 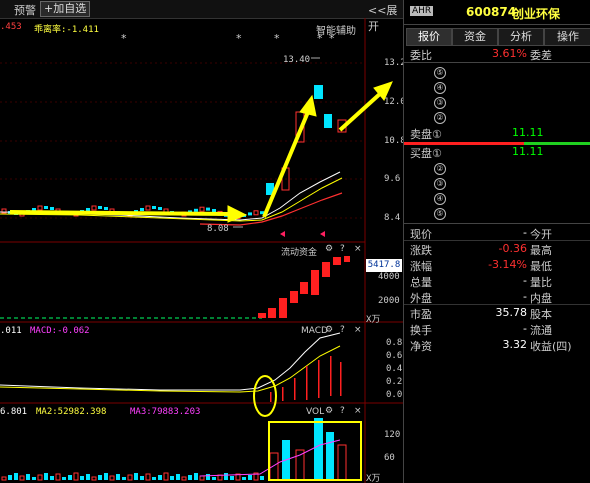 What do you see at coordinates (373, 320) in the screenshot?
I see `fund-flow-unit: X万` at bounding box center [373, 320].